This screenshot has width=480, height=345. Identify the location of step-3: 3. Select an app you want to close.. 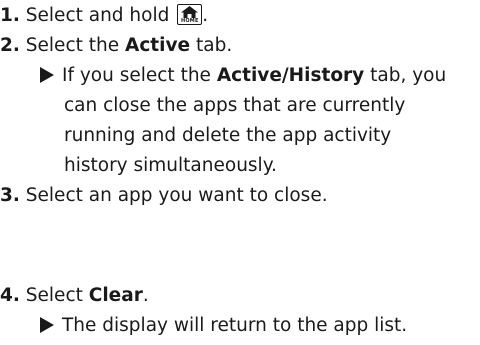
(164, 196).